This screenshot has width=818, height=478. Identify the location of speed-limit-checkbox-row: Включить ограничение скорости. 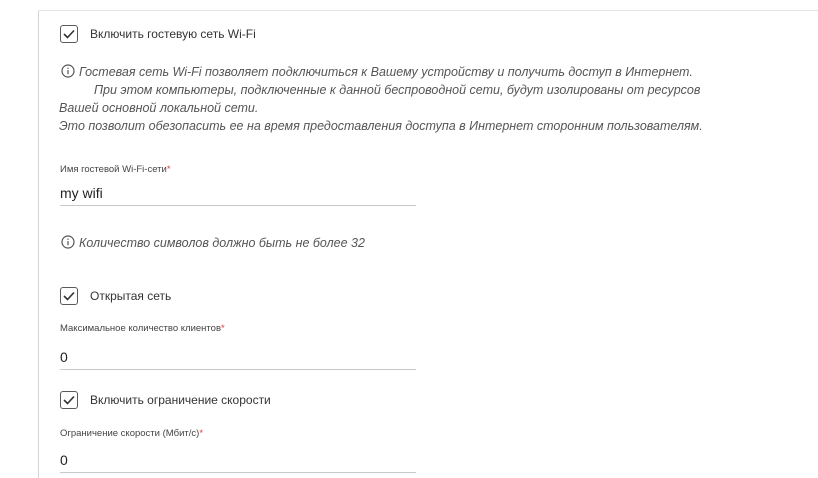
(165, 400).